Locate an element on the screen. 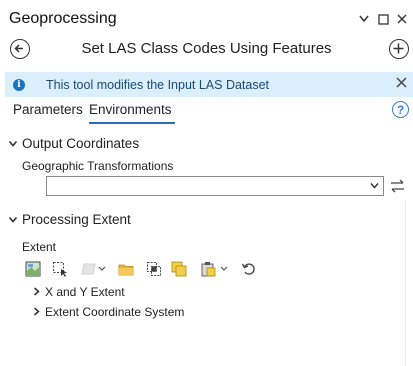 This screenshot has height=366, width=413. pane-controls is located at coordinates (383, 19).